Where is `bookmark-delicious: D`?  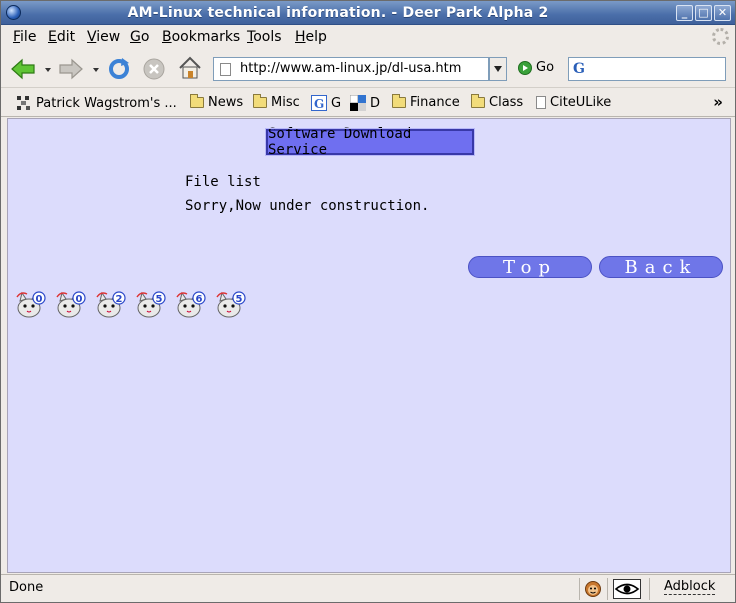
bookmark-delicious: D is located at coordinates (365, 103).